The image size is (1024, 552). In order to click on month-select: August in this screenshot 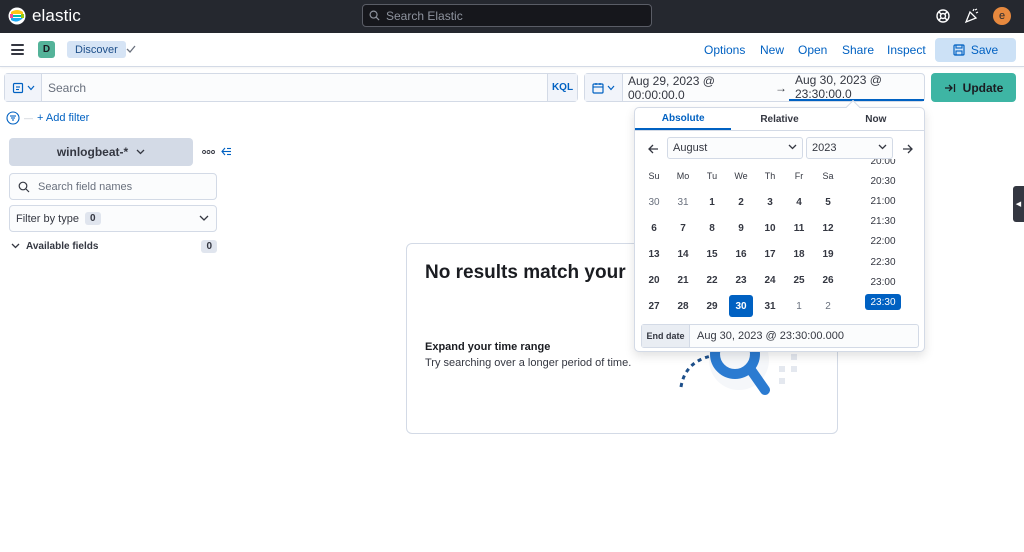, I will do `click(735, 148)`.